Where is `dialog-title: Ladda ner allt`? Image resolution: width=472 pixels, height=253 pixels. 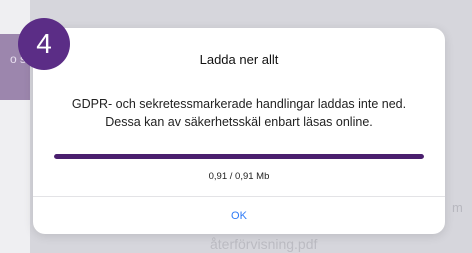
dialog-title: Ladda ner allt is located at coordinates (239, 59).